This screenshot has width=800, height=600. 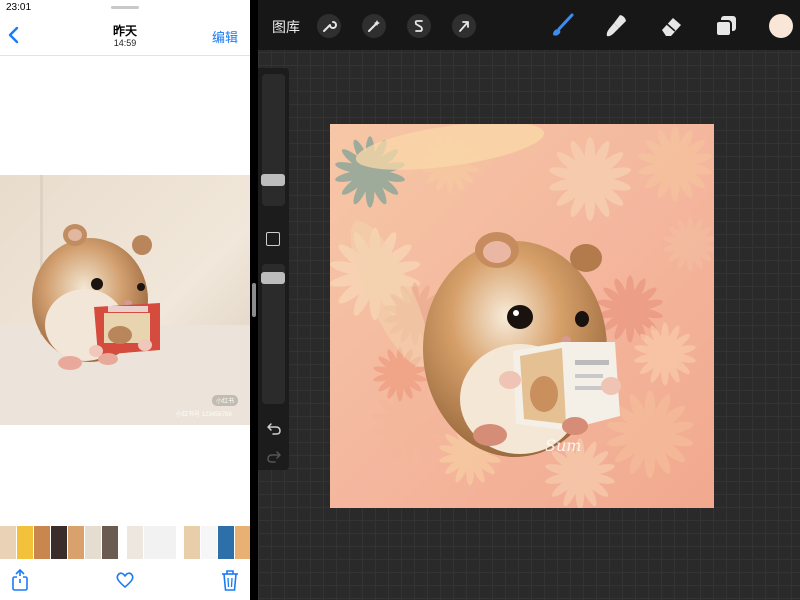 What do you see at coordinates (286, 27) in the screenshot?
I see `gallery-button: 图库` at bounding box center [286, 27].